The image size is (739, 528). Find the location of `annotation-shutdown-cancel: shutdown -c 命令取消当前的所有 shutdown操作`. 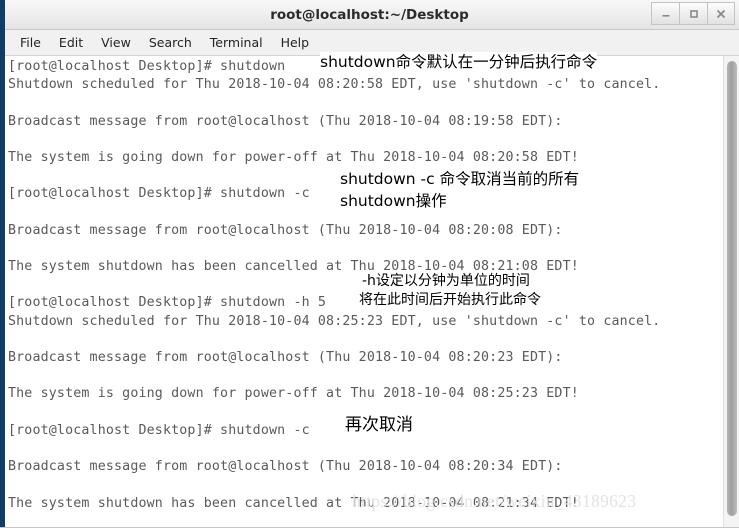

annotation-shutdown-cancel: shutdown -c 命令取消当前的所有 shutdown操作 is located at coordinates (460, 190).